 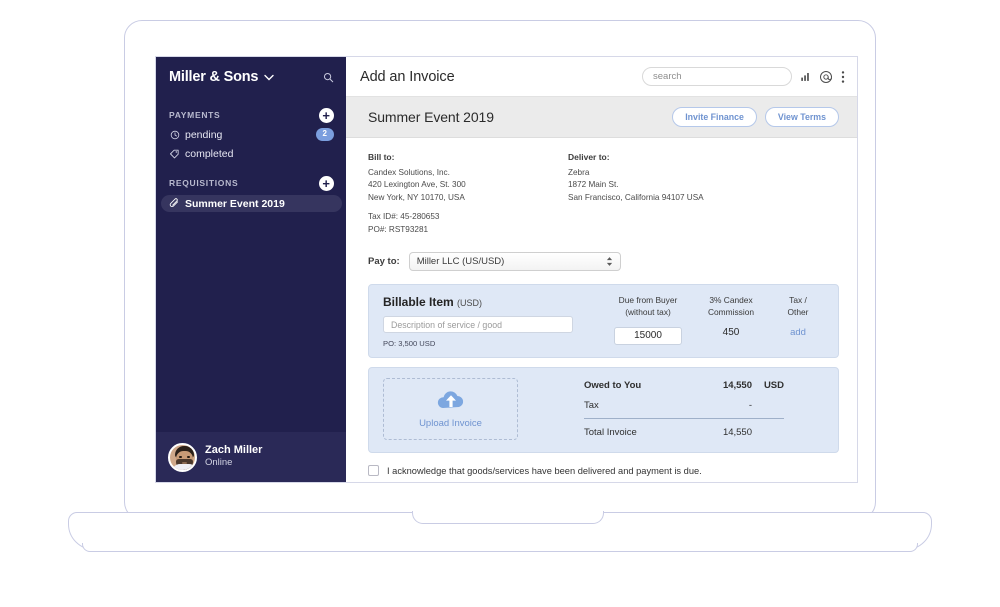 What do you see at coordinates (328, 77) in the screenshot?
I see `search-icon` at bounding box center [328, 77].